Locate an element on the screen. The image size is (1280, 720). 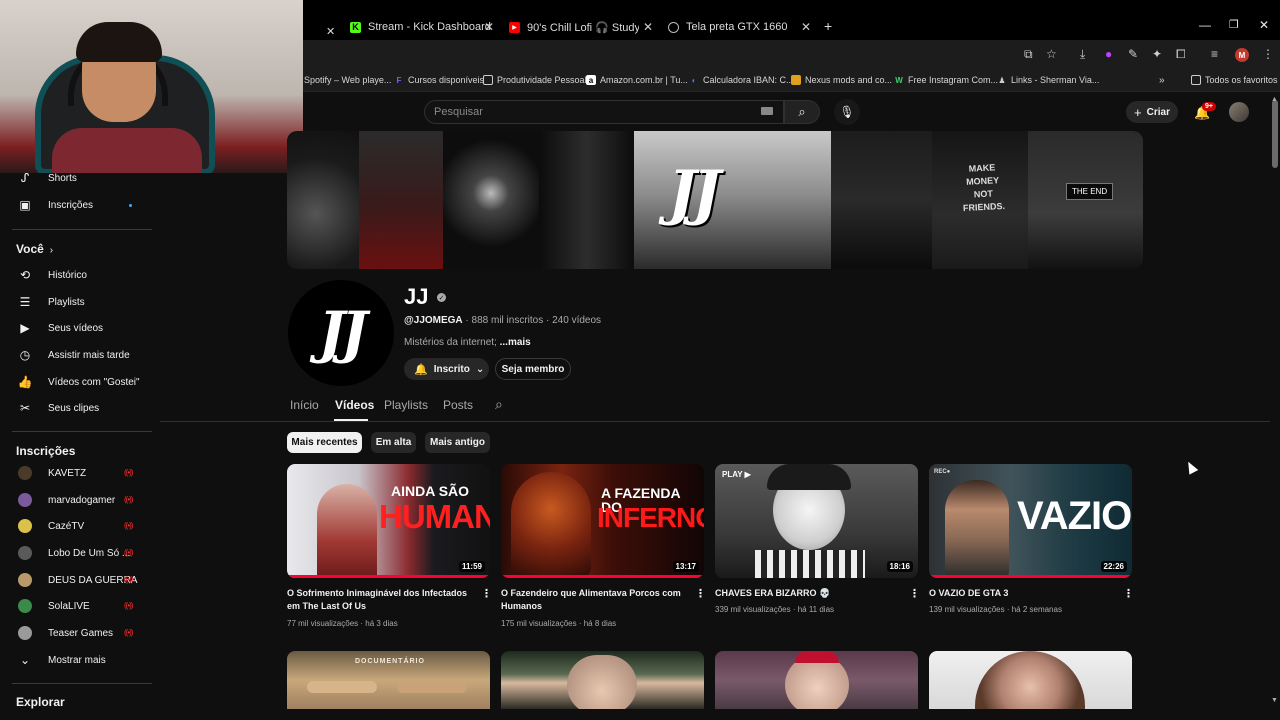
scroll-down-icon: ▼ is located at coordinates (1274, 700).